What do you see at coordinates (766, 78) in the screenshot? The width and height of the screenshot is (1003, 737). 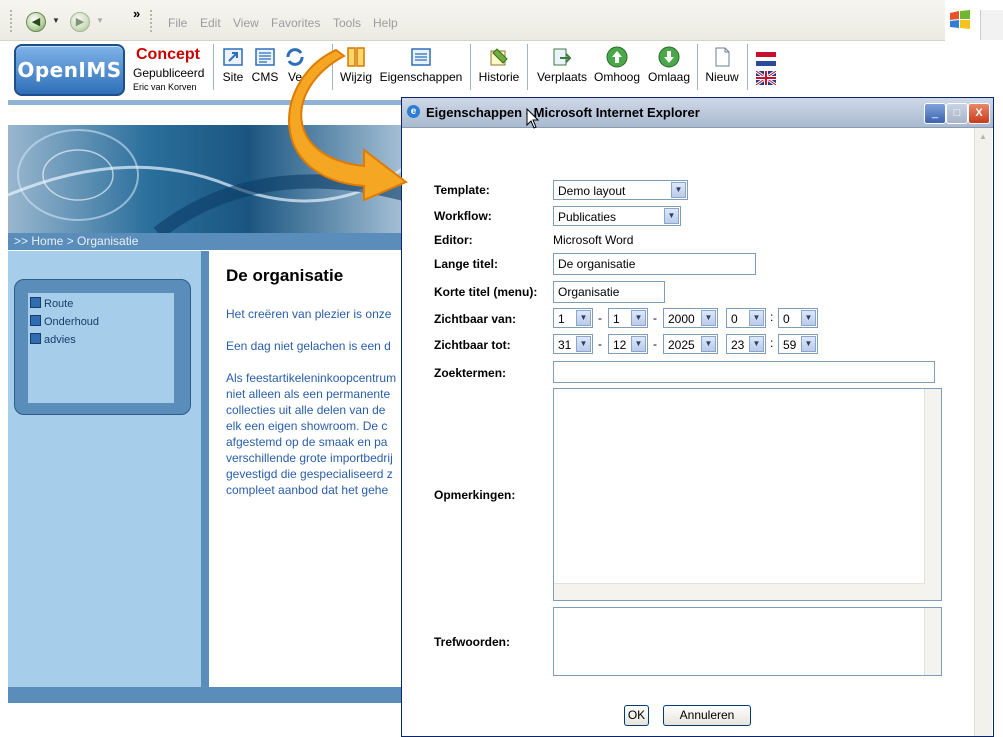 I see `flag-uk-icon` at bounding box center [766, 78].